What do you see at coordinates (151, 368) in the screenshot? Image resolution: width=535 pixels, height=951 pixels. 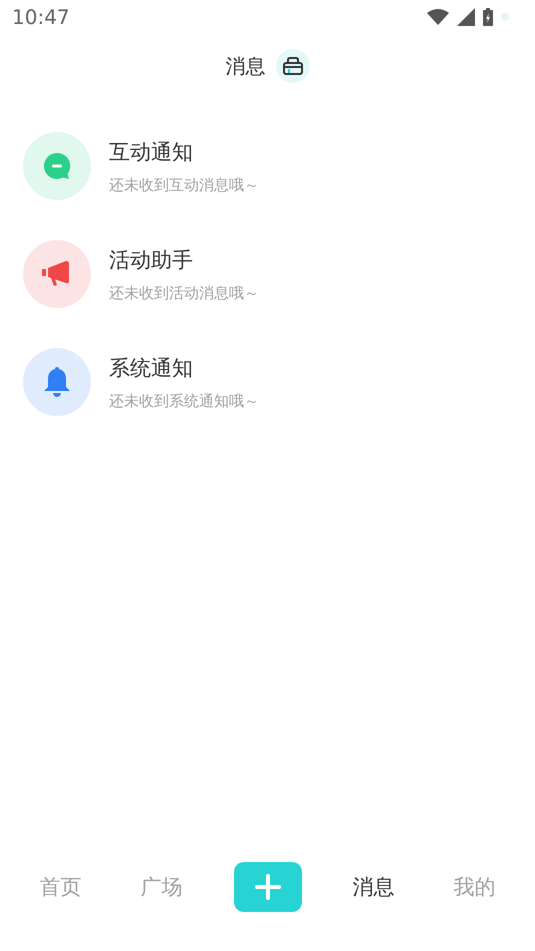 I see `notification-title: 系统通知` at bounding box center [151, 368].